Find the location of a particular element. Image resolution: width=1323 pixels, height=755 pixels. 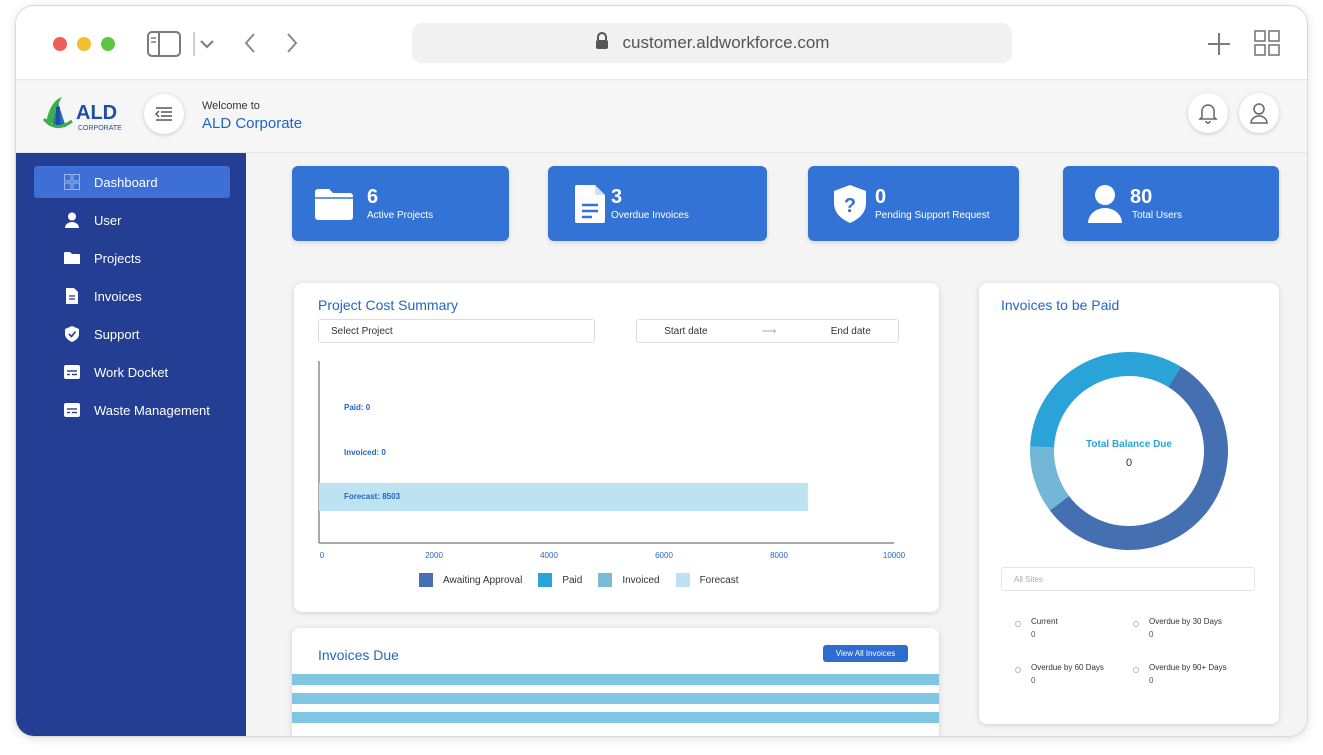

bar-label-paid: Paid: 0 is located at coordinates (357, 407).